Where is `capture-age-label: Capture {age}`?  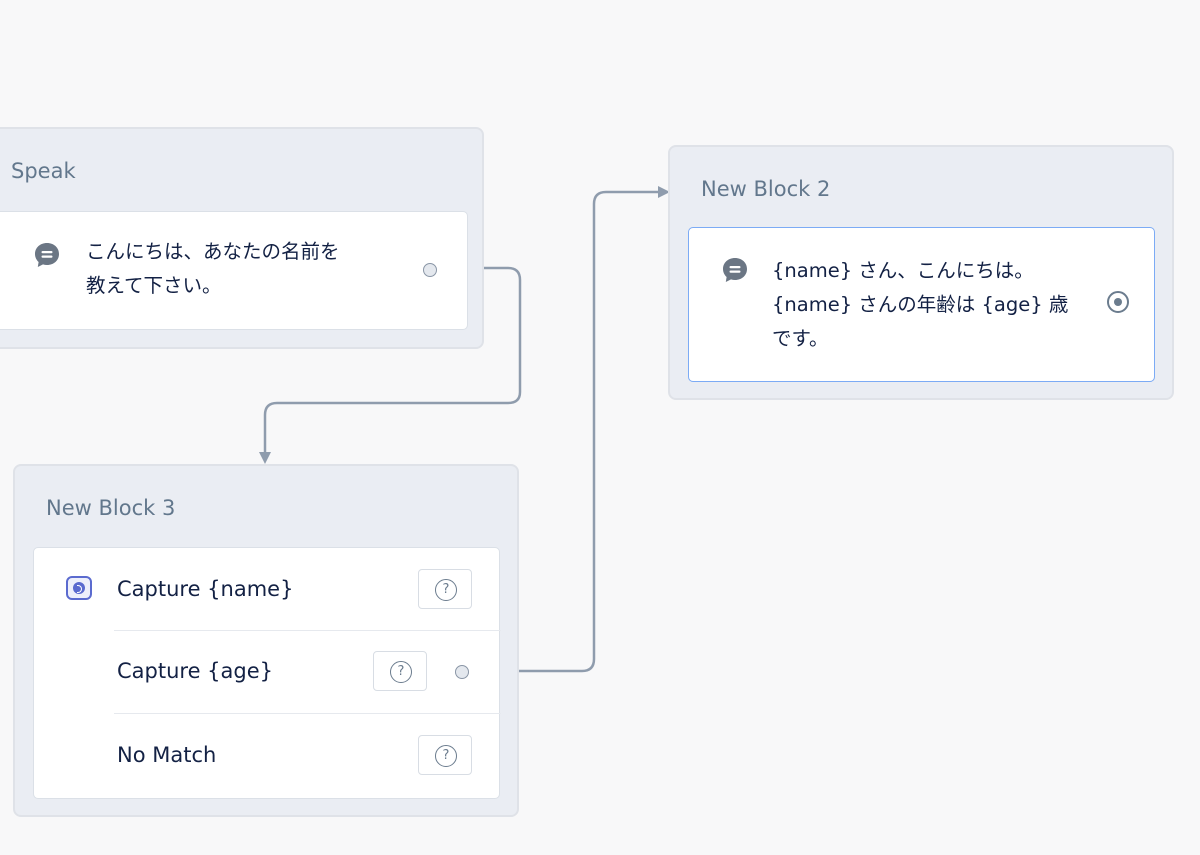 capture-age-label: Capture {age} is located at coordinates (195, 671).